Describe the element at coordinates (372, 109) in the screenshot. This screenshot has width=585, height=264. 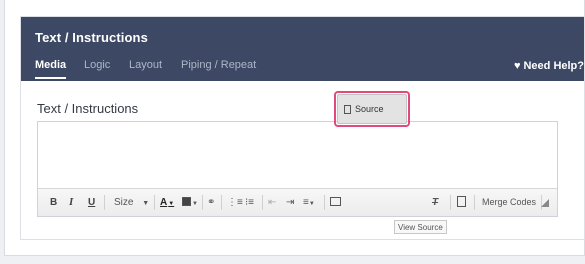
I see `source-highlight-outline` at that location.